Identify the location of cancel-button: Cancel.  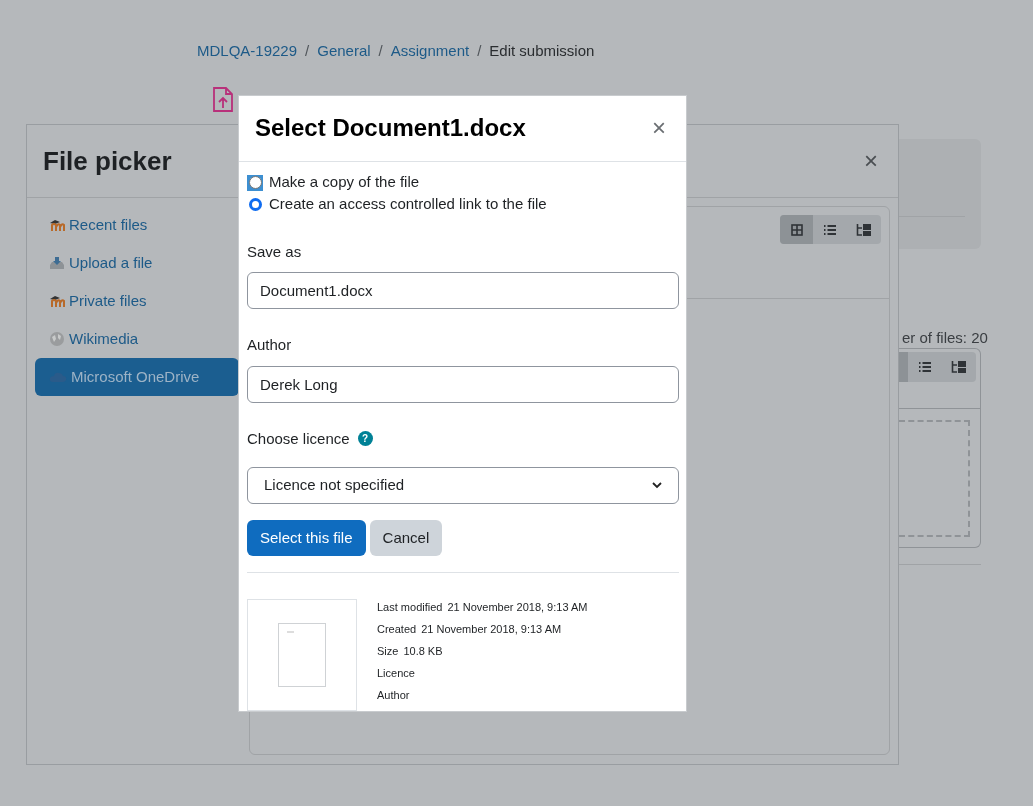
(406, 538).